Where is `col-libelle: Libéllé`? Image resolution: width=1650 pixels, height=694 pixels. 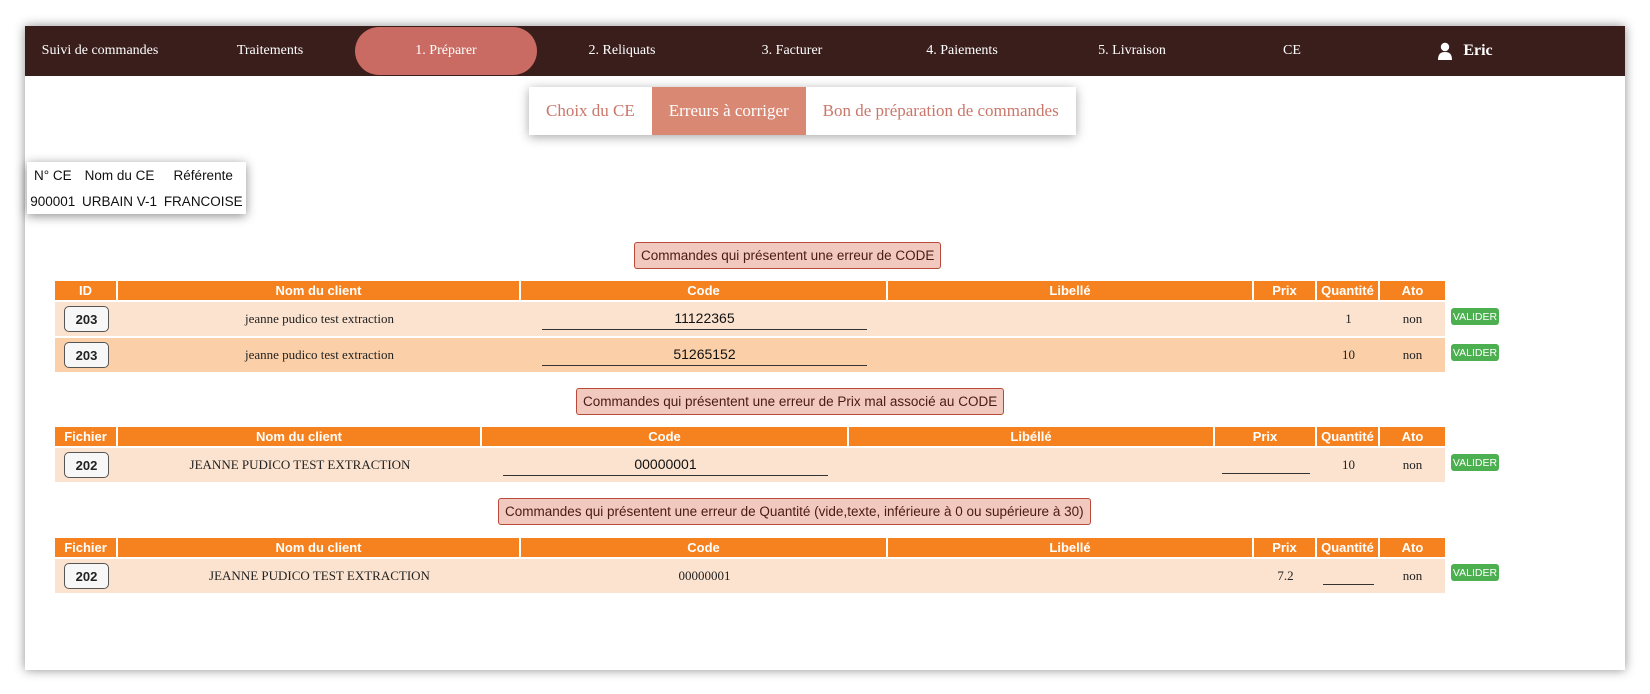
col-libelle: Libéllé is located at coordinates (1032, 436).